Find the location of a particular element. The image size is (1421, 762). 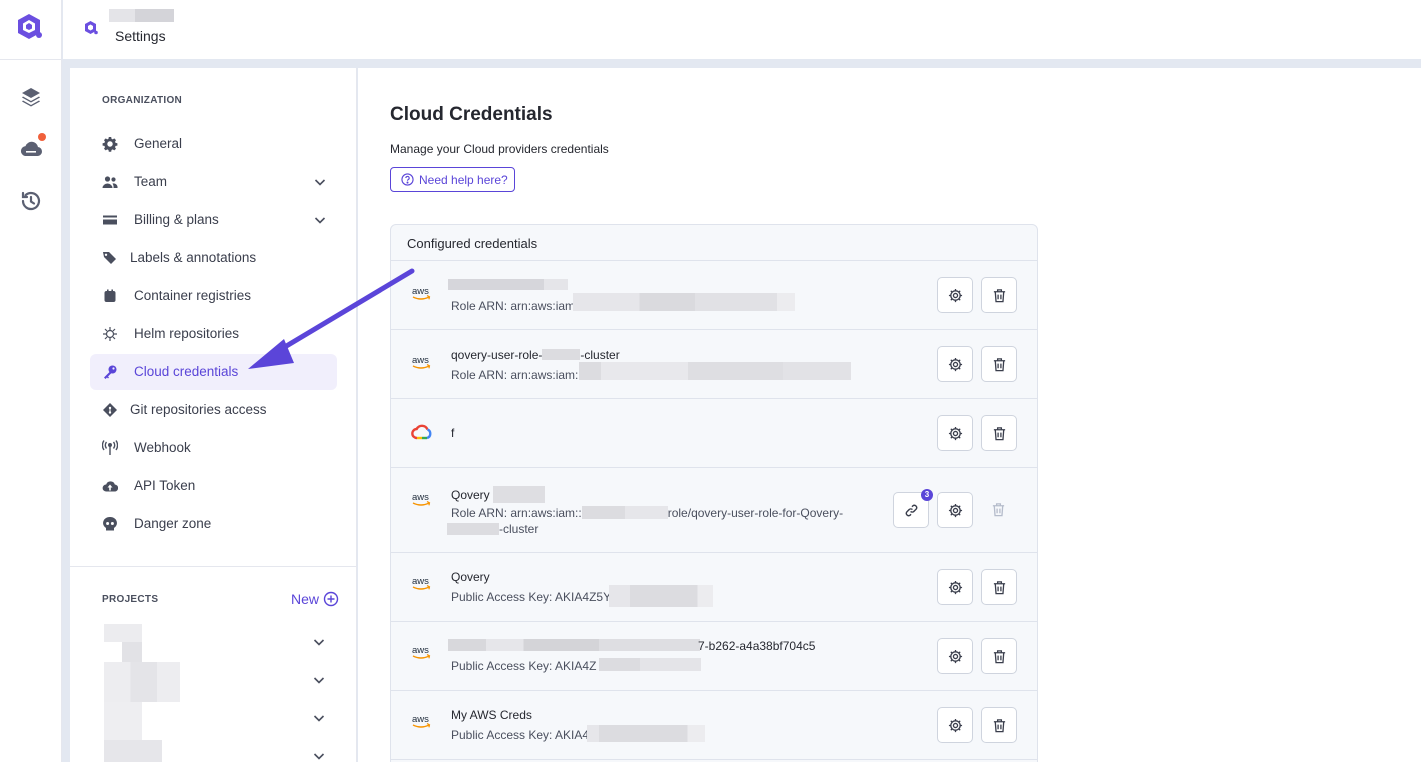

new-project-button: New is located at coordinates (315, 599).